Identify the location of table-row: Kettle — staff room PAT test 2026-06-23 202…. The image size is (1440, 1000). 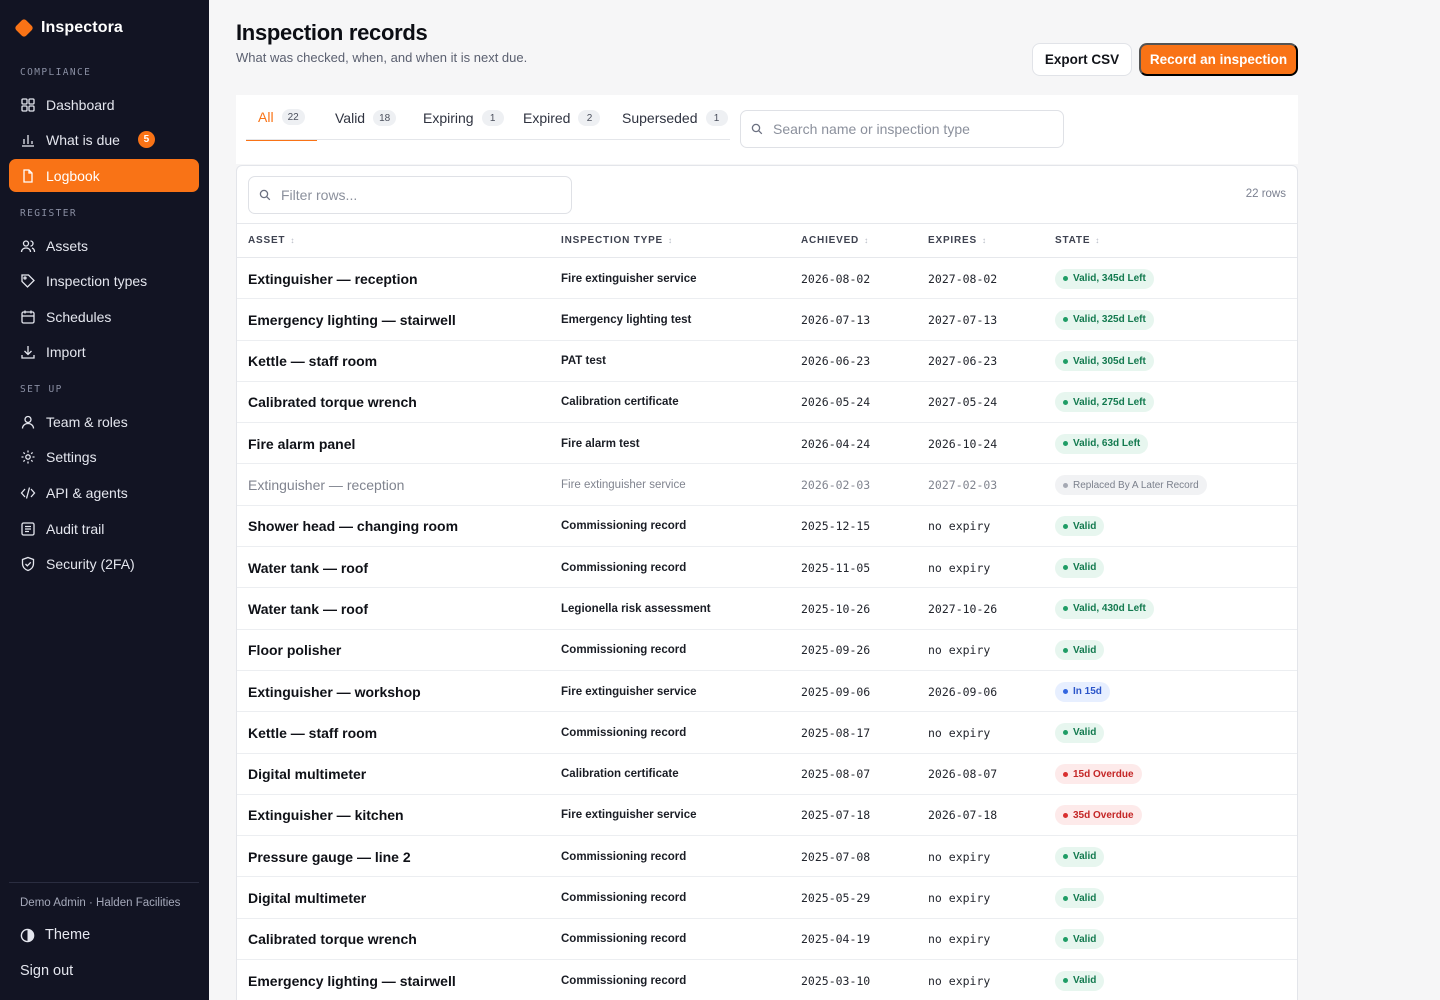
(767, 361).